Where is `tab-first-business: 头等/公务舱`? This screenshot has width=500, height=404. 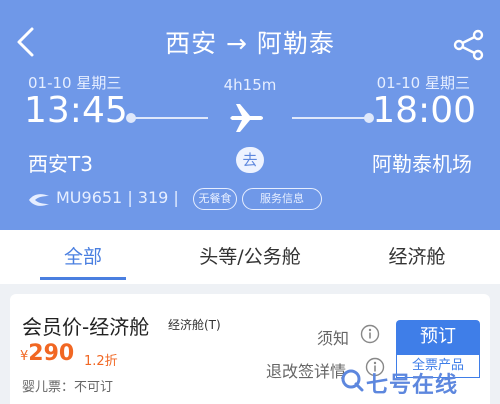
tab-first-business: 头等/公务舱 is located at coordinates (250, 257).